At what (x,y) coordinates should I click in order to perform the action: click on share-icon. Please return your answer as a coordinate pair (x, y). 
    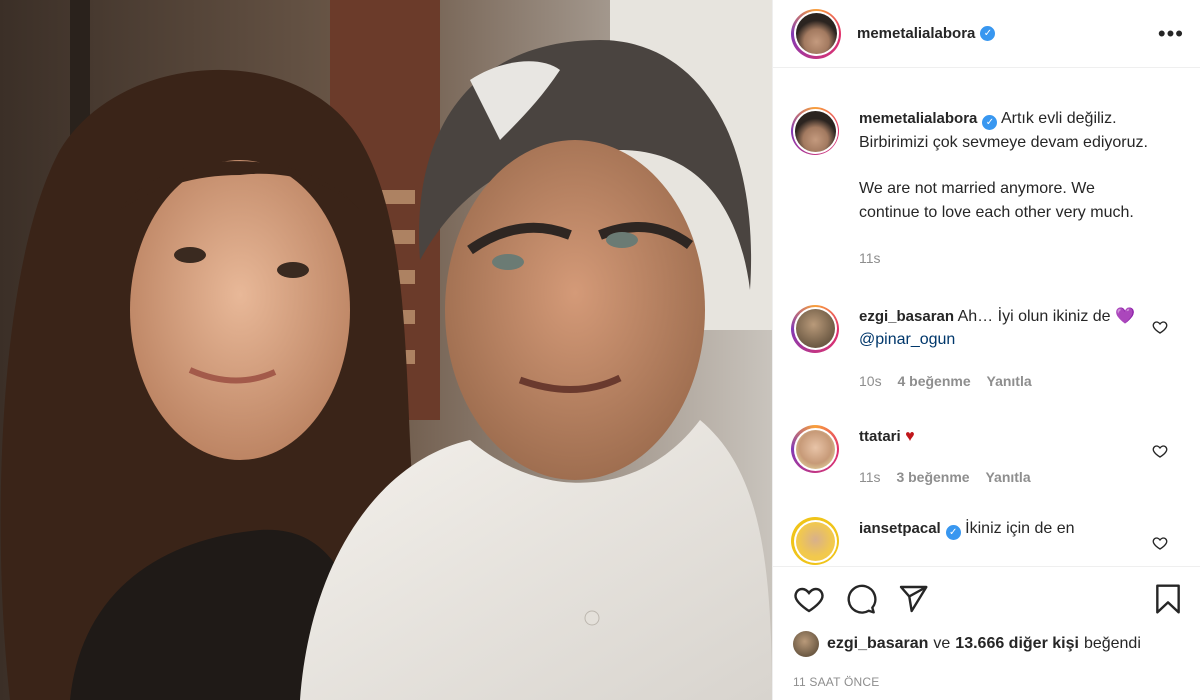
    Looking at the image, I should click on (913, 599).